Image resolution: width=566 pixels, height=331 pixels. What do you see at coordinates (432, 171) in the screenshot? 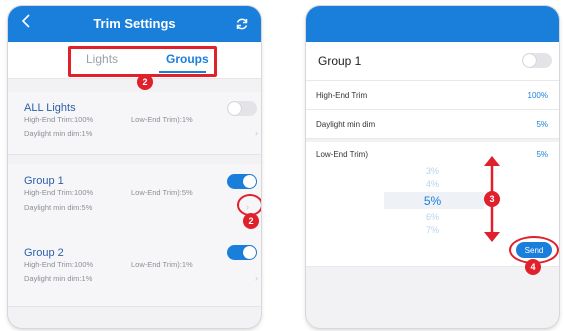
I see `picker-option: 3%` at bounding box center [432, 171].